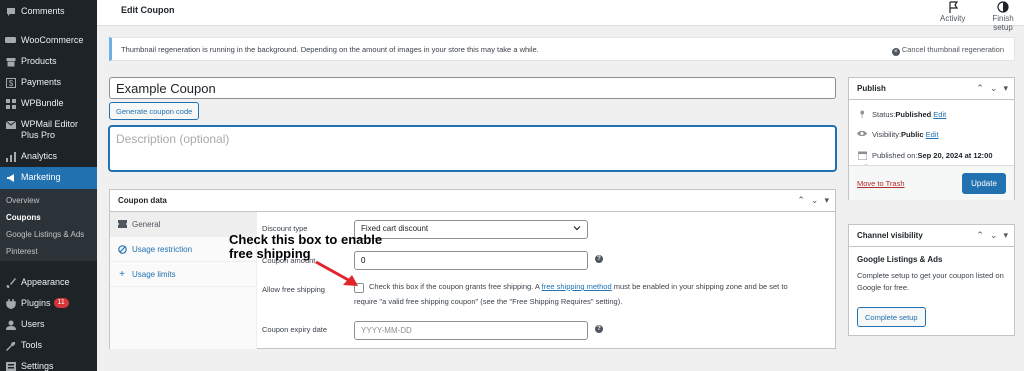  What do you see at coordinates (10, 303) in the screenshot?
I see `plug-icon` at bounding box center [10, 303].